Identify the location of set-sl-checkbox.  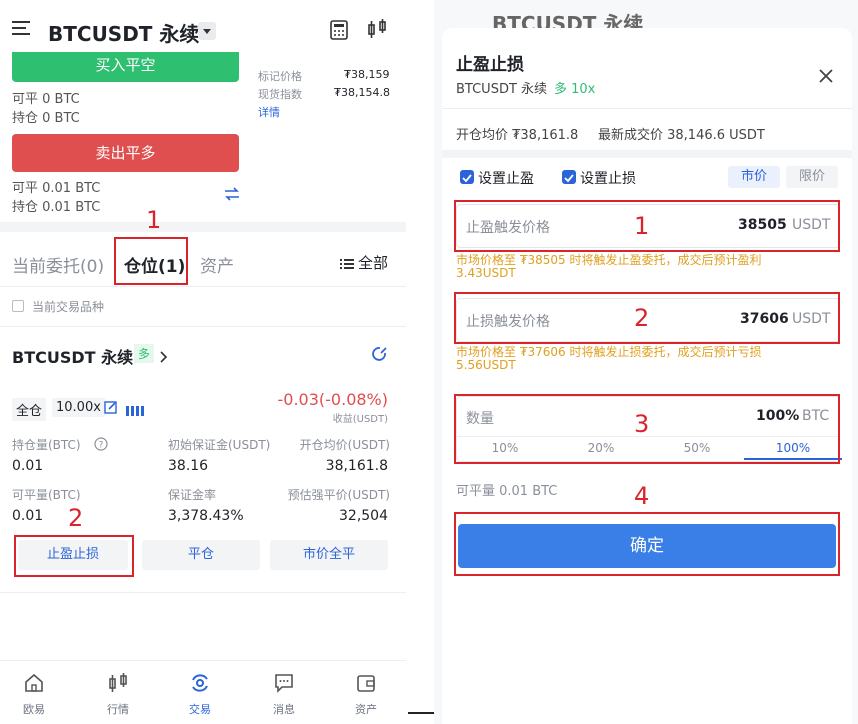
(569, 177).